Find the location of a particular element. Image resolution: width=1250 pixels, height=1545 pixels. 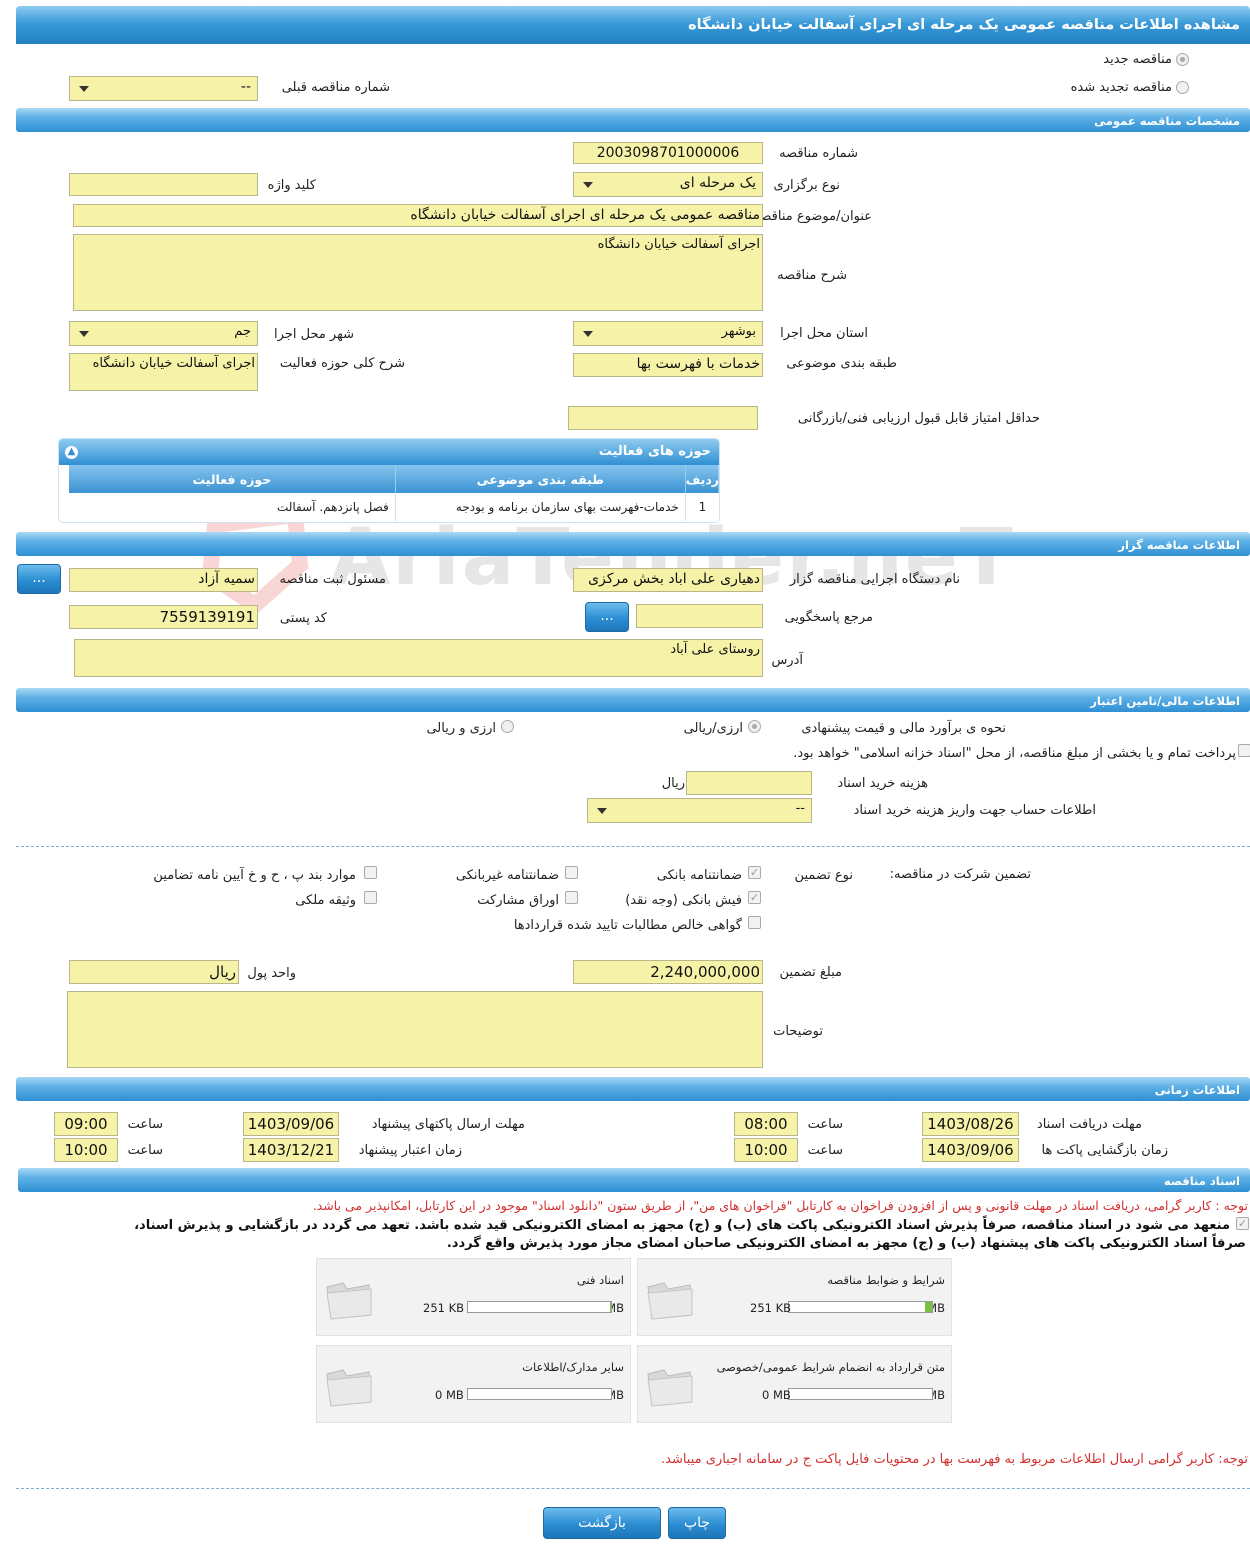

collapse-icon: ▲ is located at coordinates (71, 452).